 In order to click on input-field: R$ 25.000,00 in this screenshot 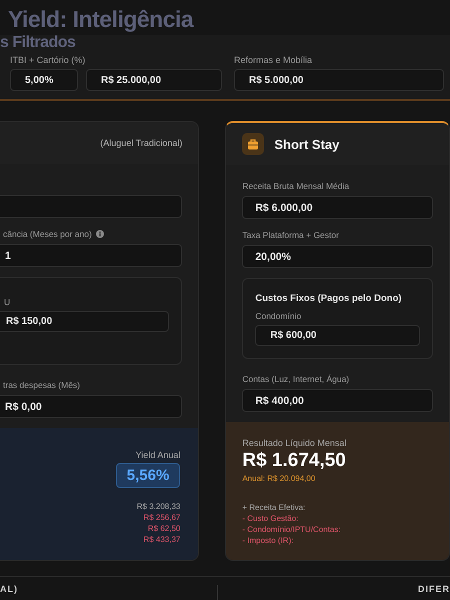, I will do `click(154, 80)`.